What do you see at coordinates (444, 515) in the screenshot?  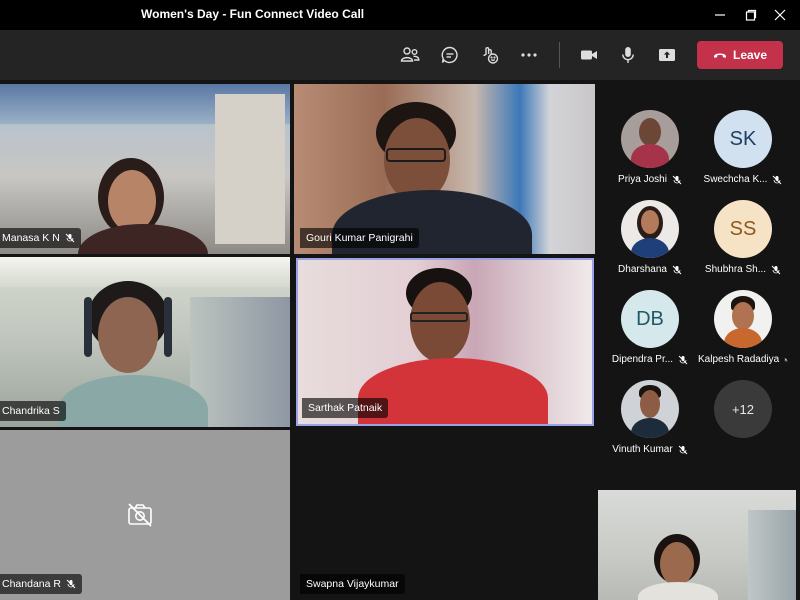 I see `video-tile: Swapna Vijaykumar` at bounding box center [444, 515].